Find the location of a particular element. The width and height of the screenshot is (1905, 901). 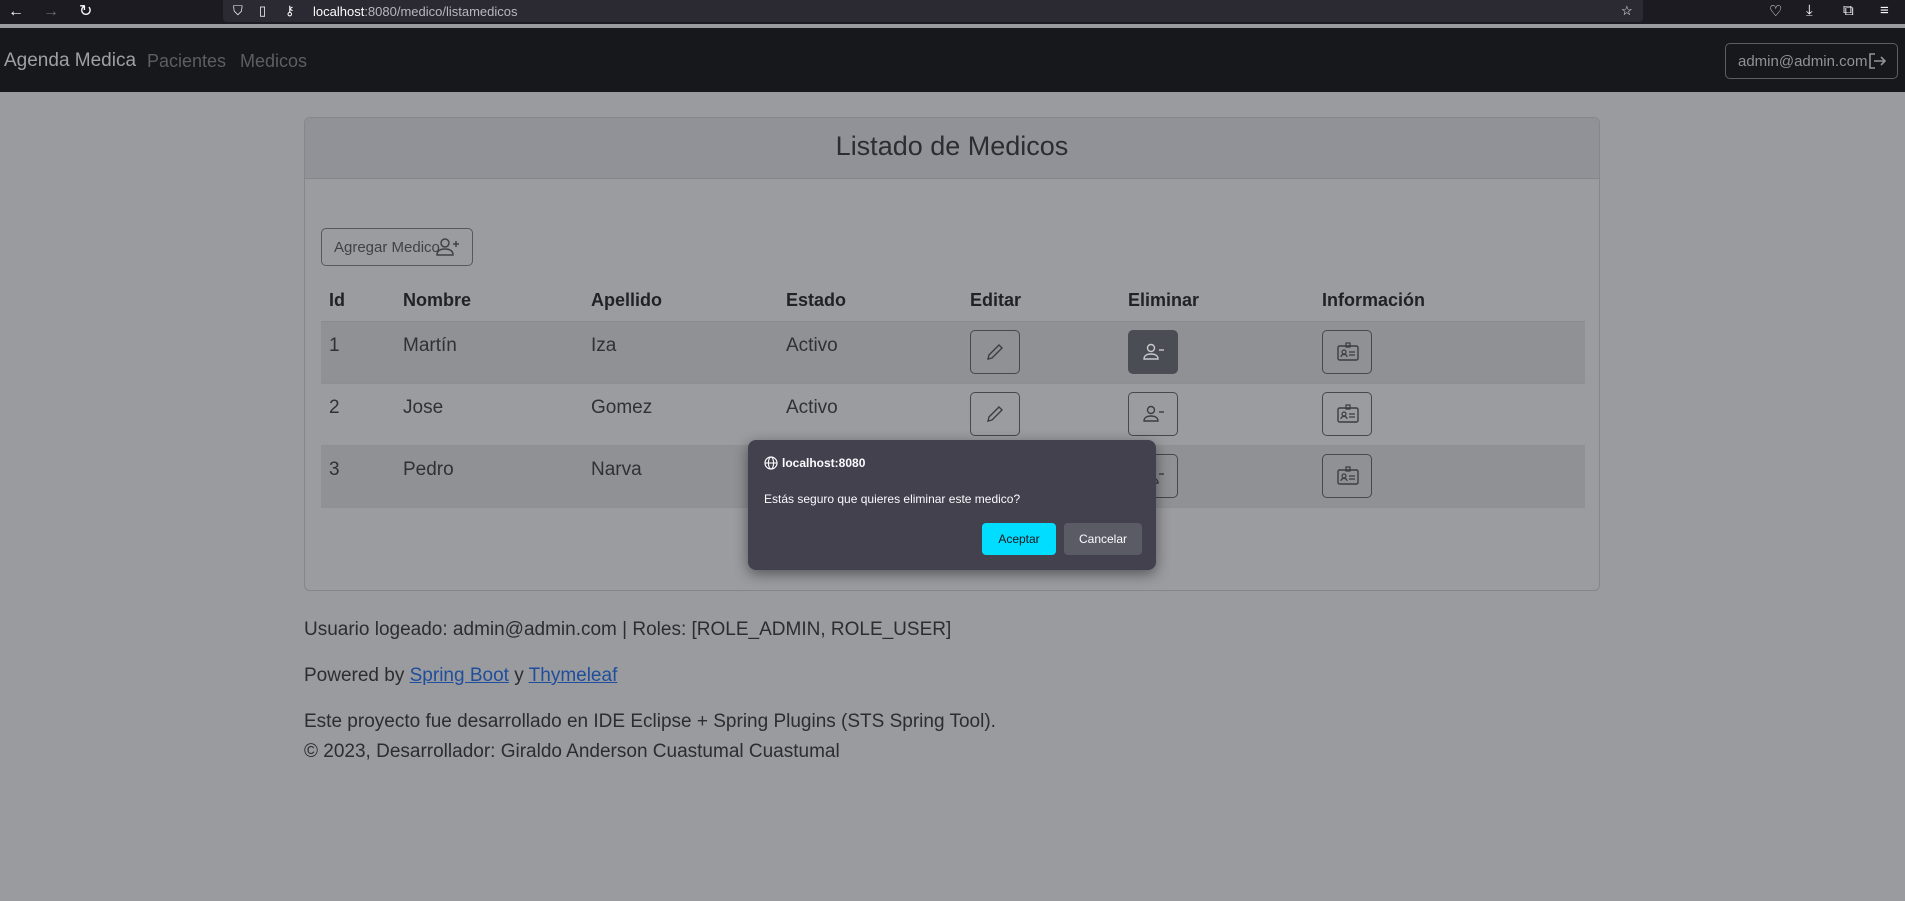

thymeleaf-link: Thymeleaf is located at coordinates (573, 675).